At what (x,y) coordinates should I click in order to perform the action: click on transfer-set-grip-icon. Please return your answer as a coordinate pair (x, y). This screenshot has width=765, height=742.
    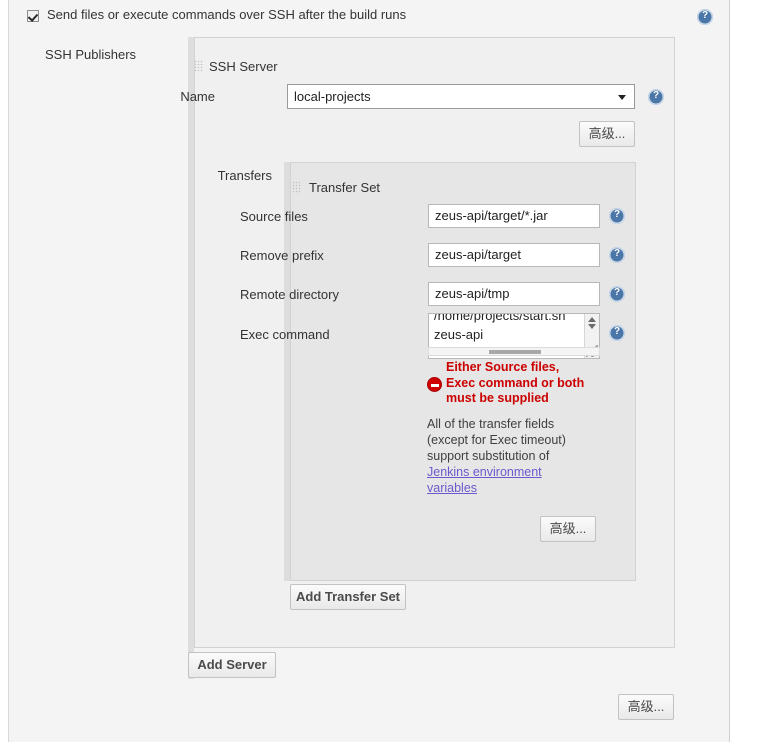
    Looking at the image, I should click on (296, 187).